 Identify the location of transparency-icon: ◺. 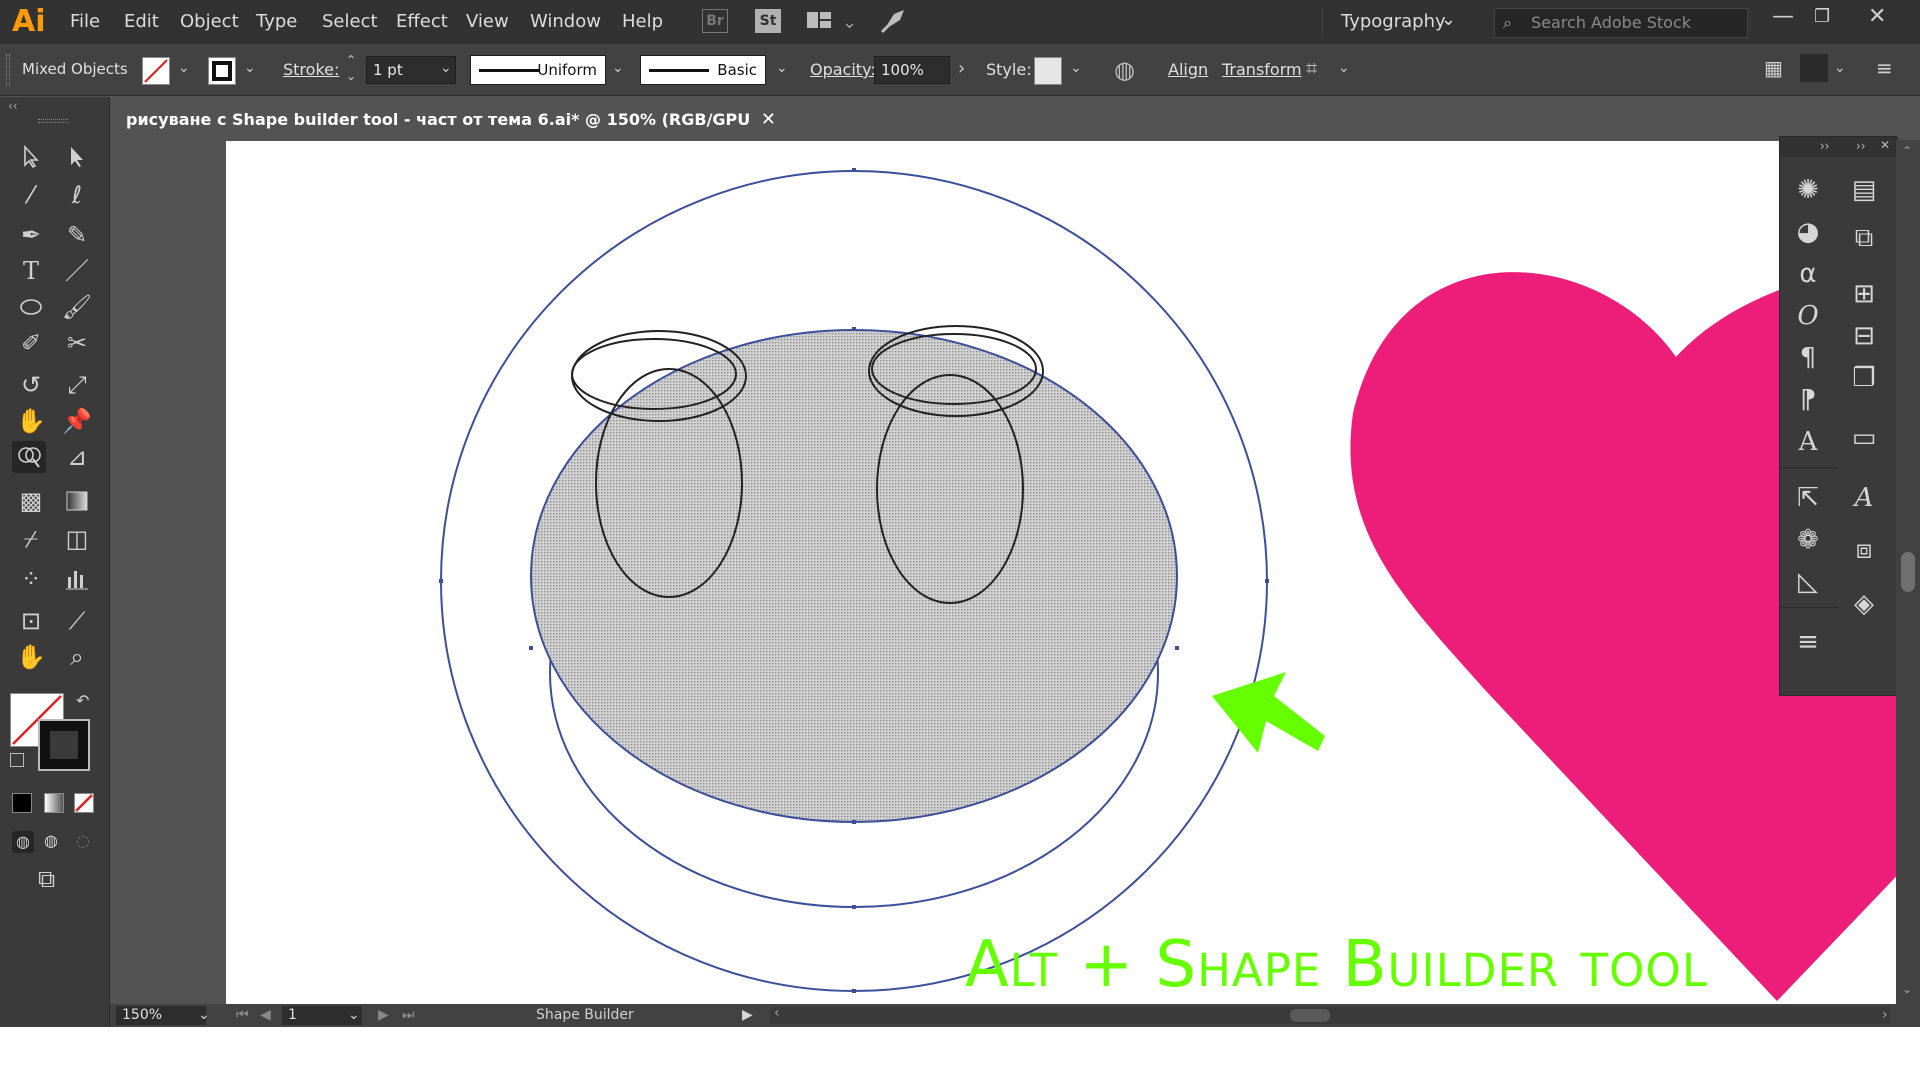
(1808, 582).